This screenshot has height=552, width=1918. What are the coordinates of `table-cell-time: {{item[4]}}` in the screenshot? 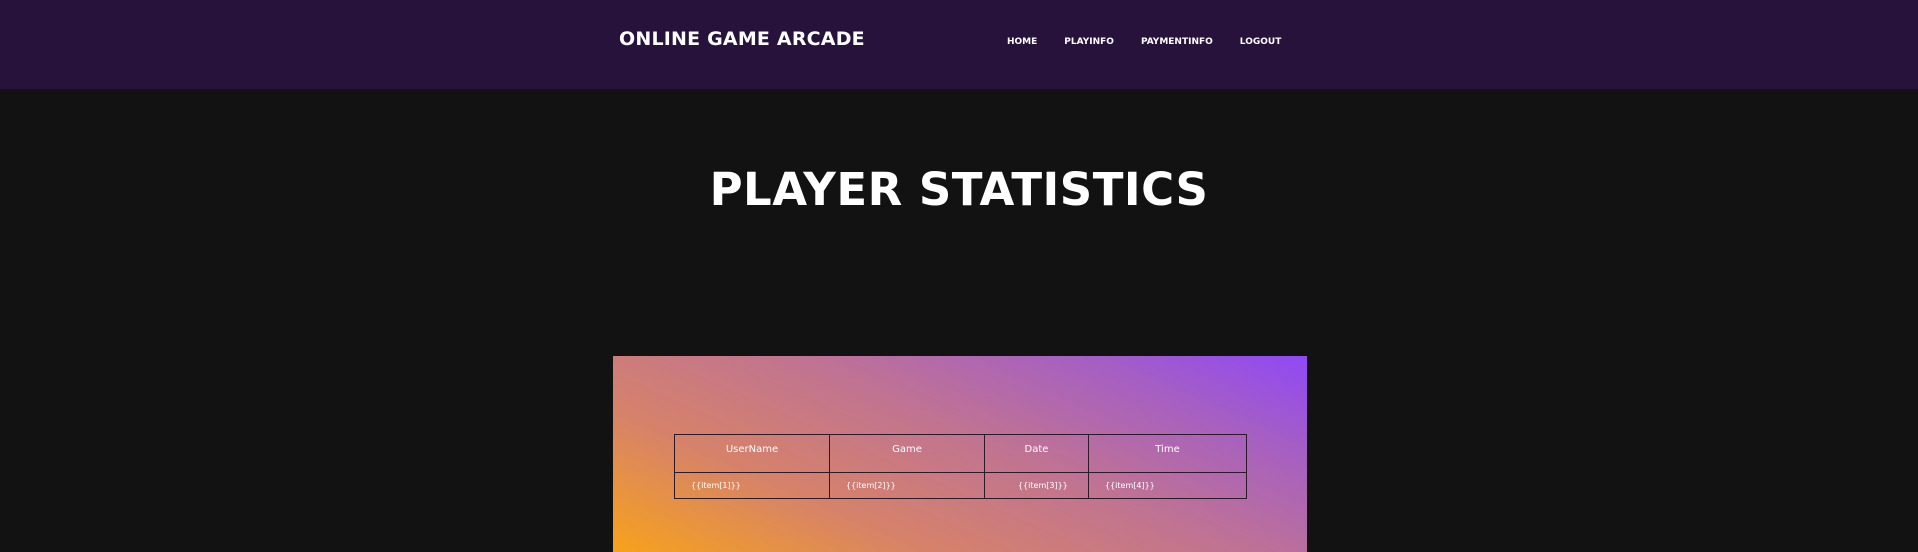 It's located at (1167, 485).